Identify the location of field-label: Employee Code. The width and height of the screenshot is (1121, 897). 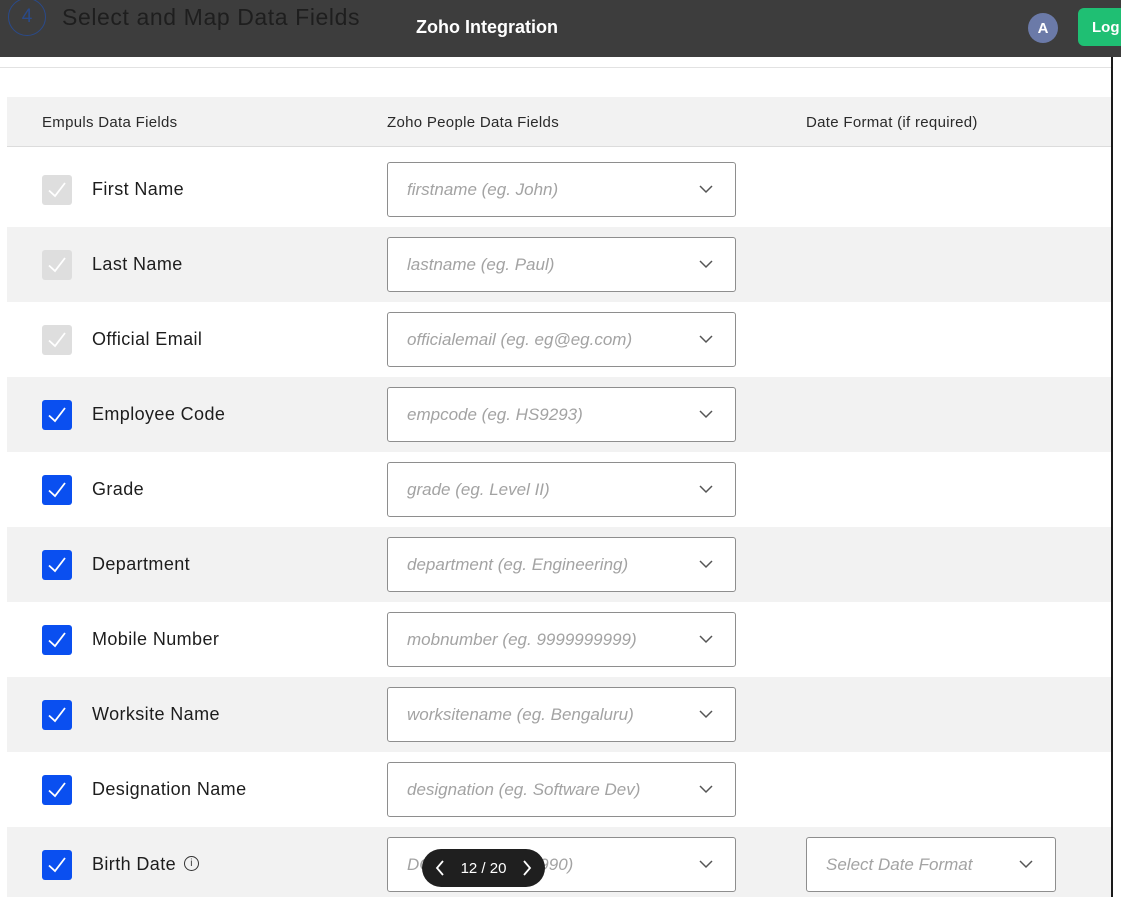
(159, 414).